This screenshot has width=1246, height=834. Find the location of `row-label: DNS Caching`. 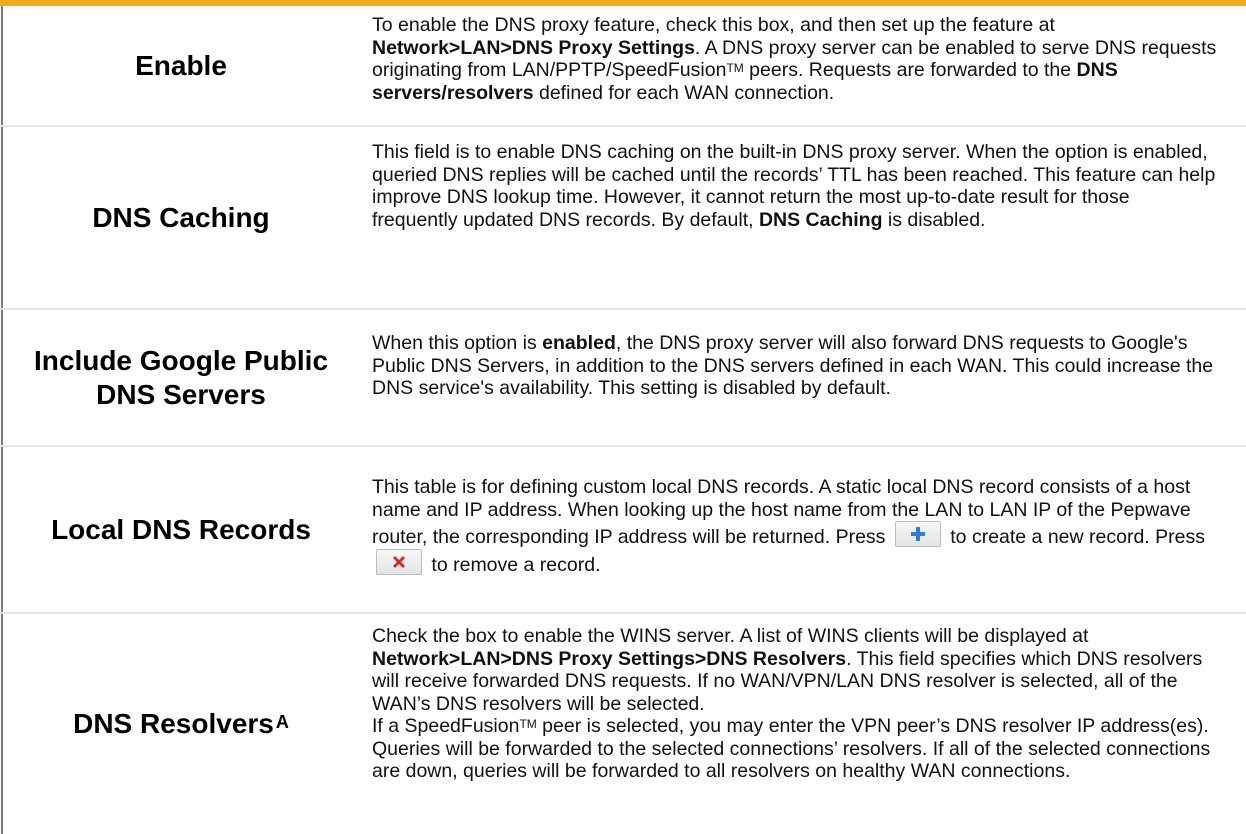

row-label: DNS Caching is located at coordinates (181, 217).